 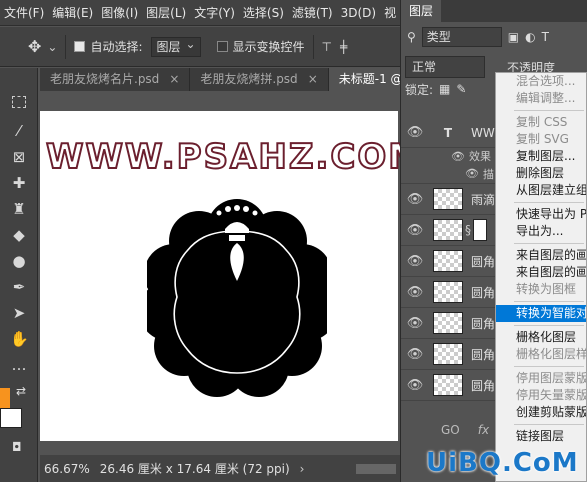 I want to click on blur-tool-icon: ●, so click(x=19, y=261).